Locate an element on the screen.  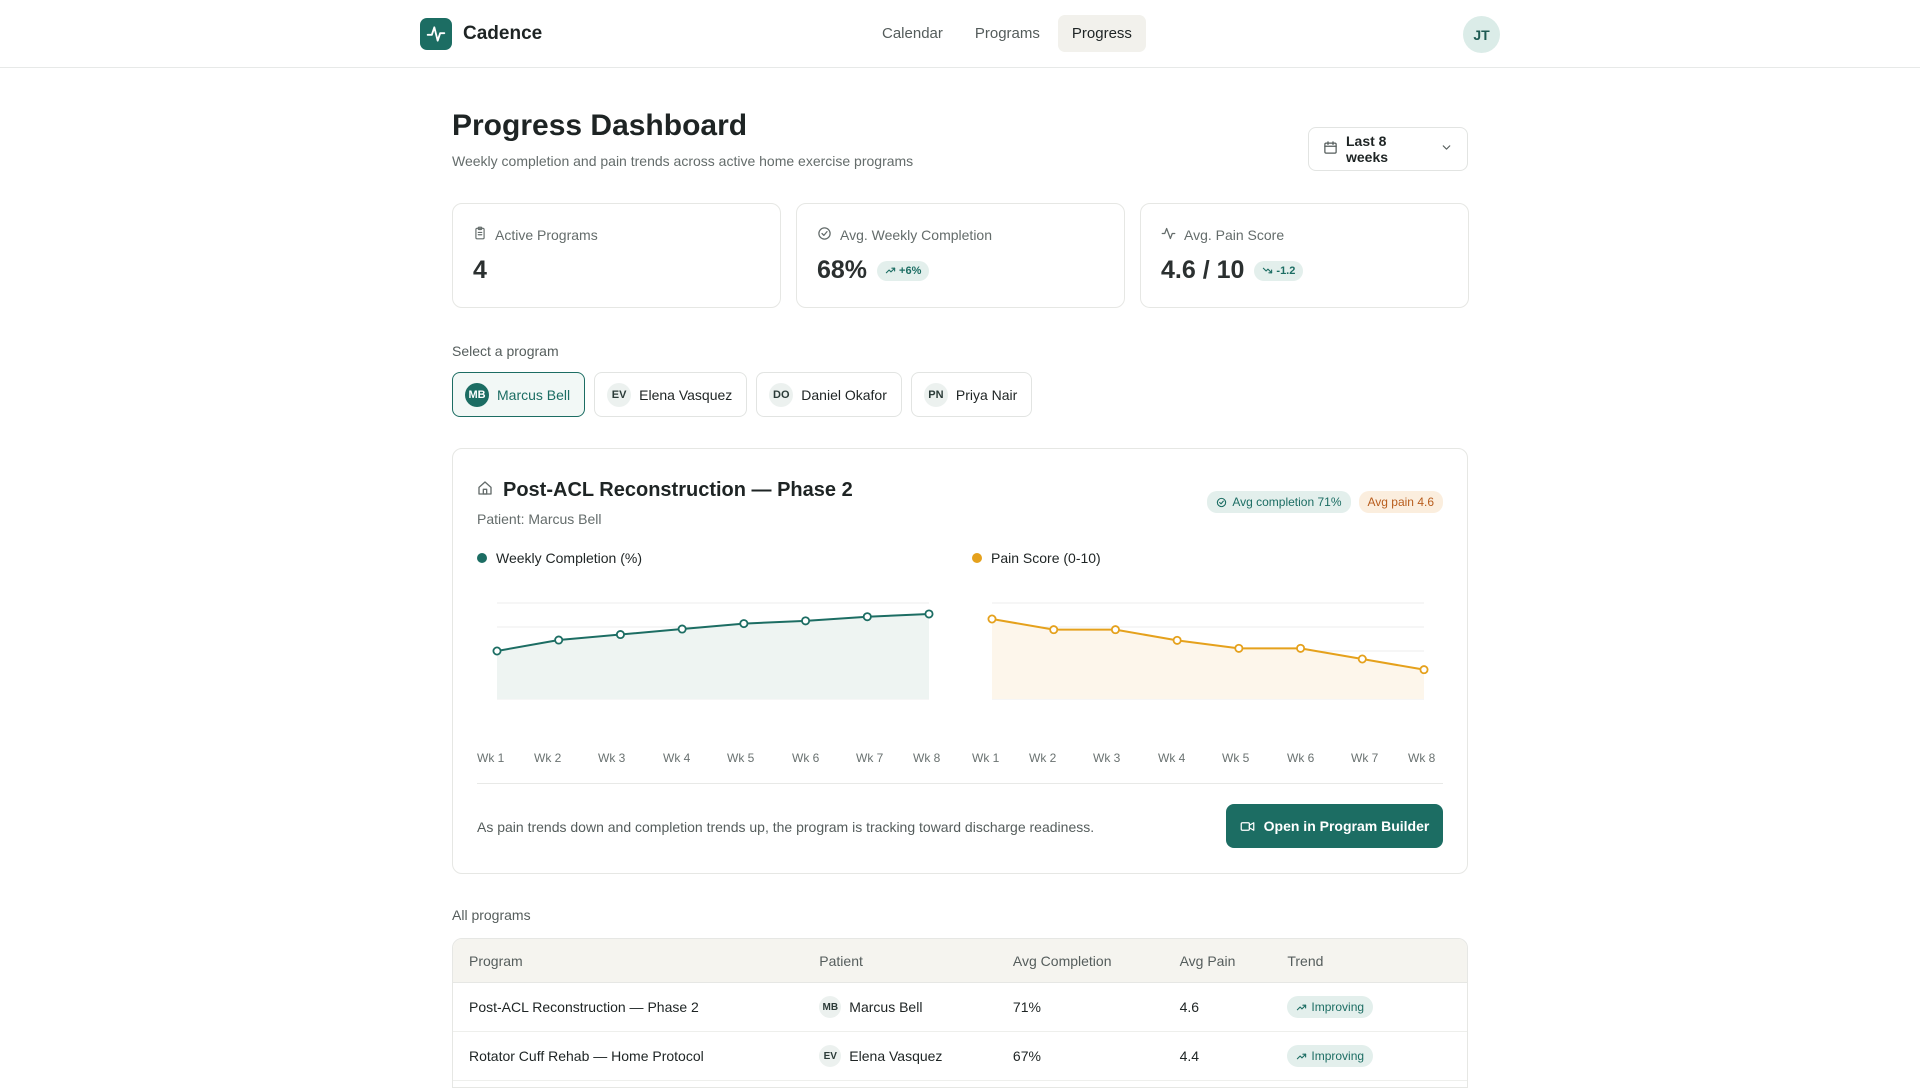
completion-x-tick-label: Wk 2 is located at coordinates (548, 758).